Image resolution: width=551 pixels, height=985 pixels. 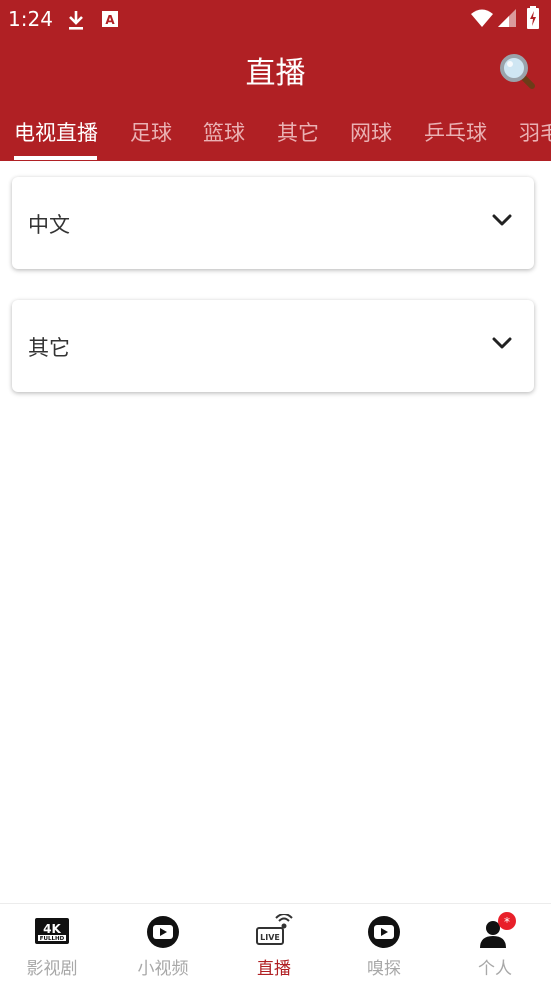 What do you see at coordinates (274, 969) in the screenshot?
I see `nav-label: 直播` at bounding box center [274, 969].